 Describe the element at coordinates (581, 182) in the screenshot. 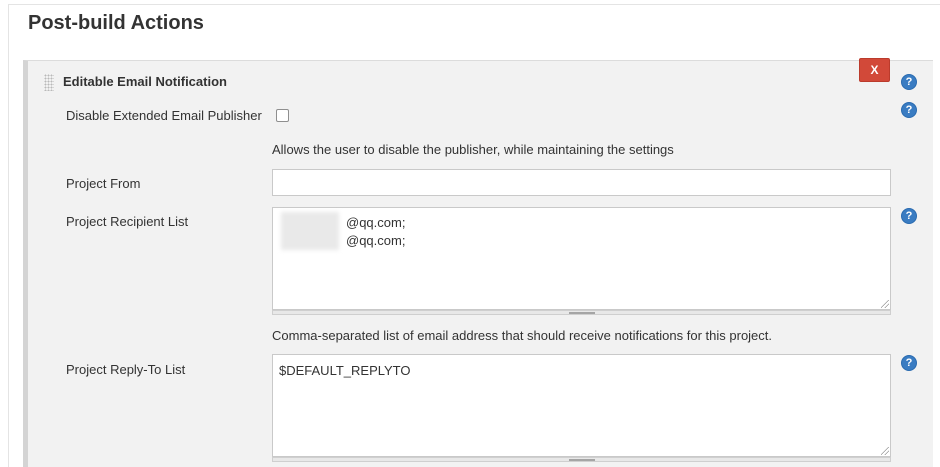

I see `project-from-input` at that location.